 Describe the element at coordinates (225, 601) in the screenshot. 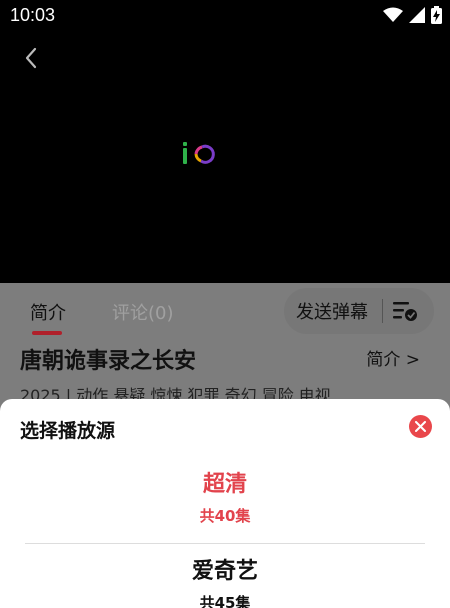

I see `source-episode-count: 共45集` at that location.